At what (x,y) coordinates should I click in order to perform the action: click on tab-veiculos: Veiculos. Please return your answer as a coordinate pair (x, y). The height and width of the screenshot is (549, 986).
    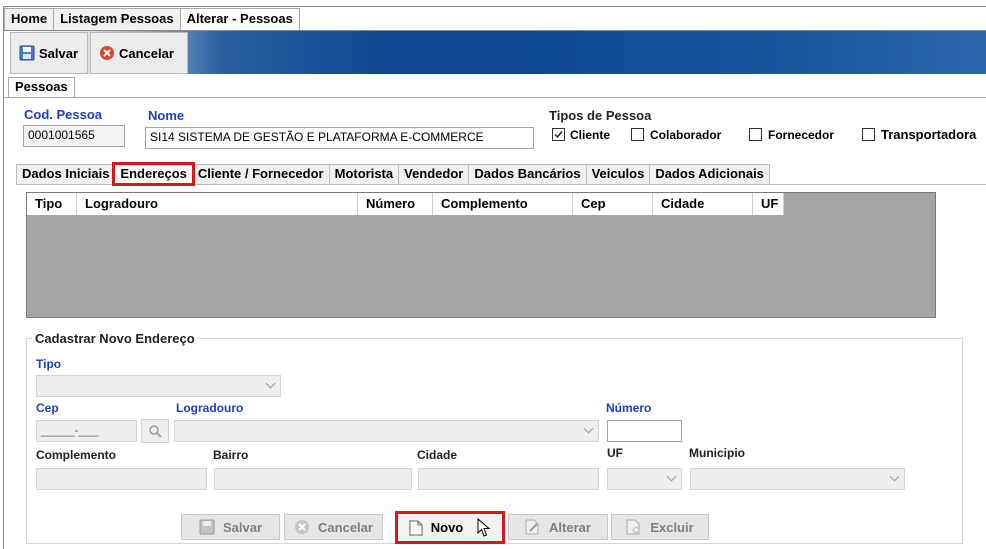
    Looking at the image, I should click on (618, 174).